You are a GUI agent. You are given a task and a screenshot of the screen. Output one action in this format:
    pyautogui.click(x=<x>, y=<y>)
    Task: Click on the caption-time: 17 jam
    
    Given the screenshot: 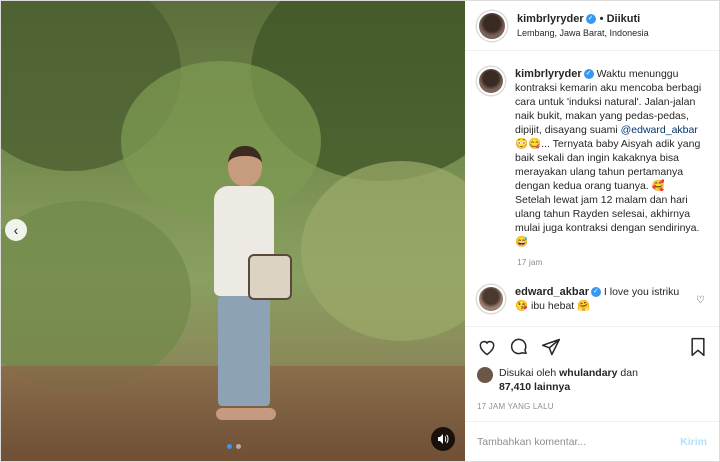 What is the action you would take?
    pyautogui.click(x=530, y=262)
    